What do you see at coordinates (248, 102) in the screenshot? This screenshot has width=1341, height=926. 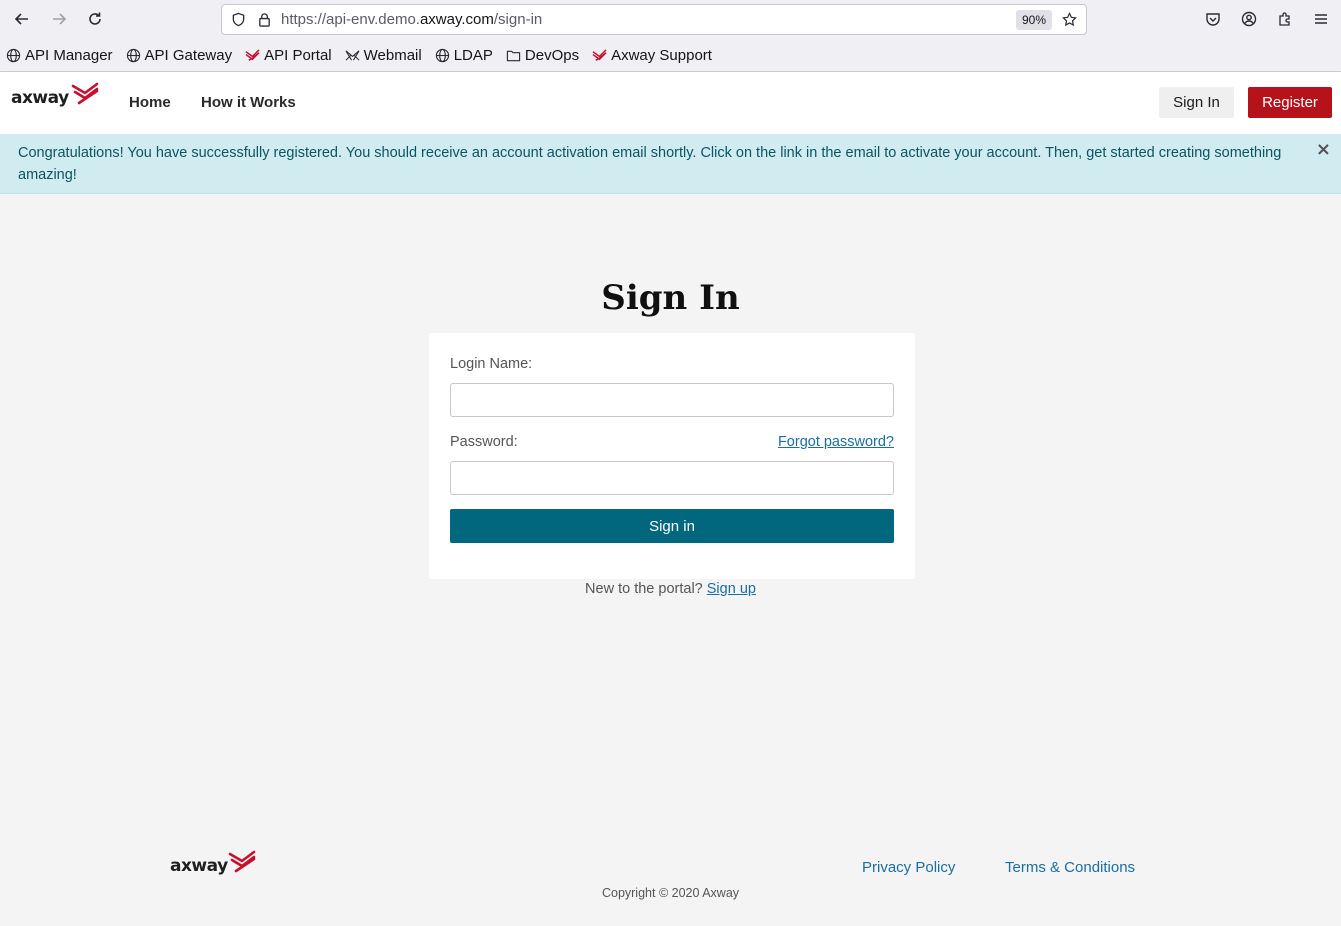 I see `nav-how-it-works-link: How it Works` at bounding box center [248, 102].